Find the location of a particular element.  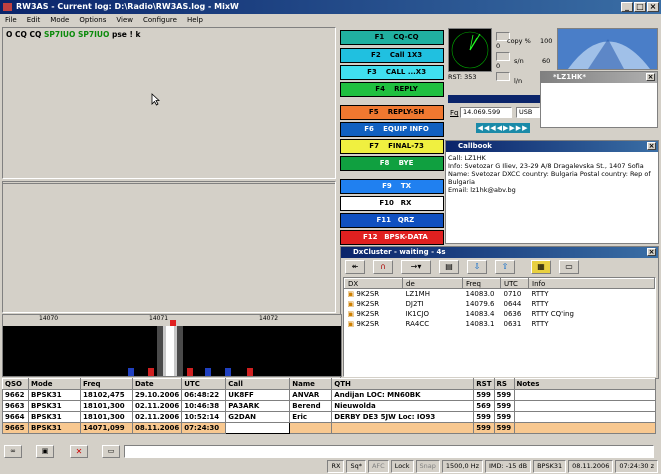

mode-select: USB is located at coordinates (528, 112).